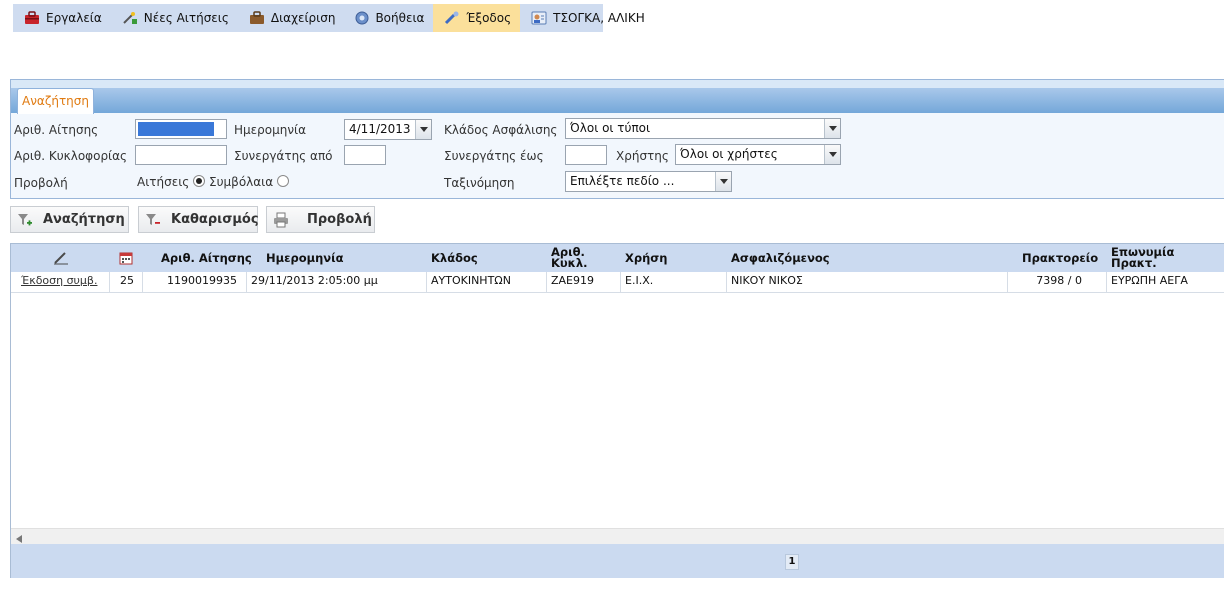 The height and width of the screenshot is (601, 1224). What do you see at coordinates (1060, 258) in the screenshot?
I see `header-agency: Πρακτορείο` at bounding box center [1060, 258].